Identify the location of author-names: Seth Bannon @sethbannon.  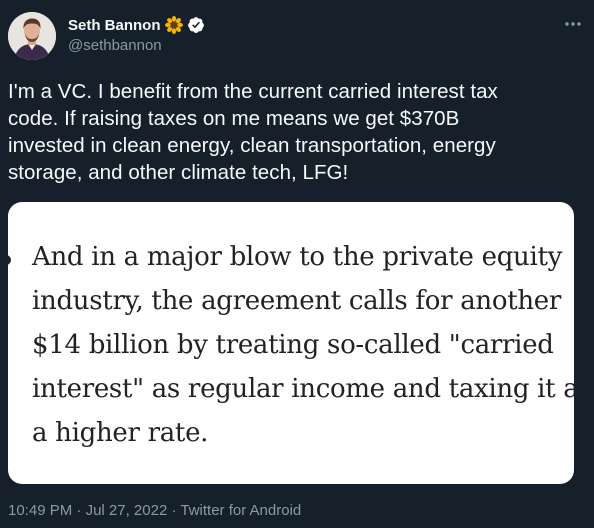
(136, 34).